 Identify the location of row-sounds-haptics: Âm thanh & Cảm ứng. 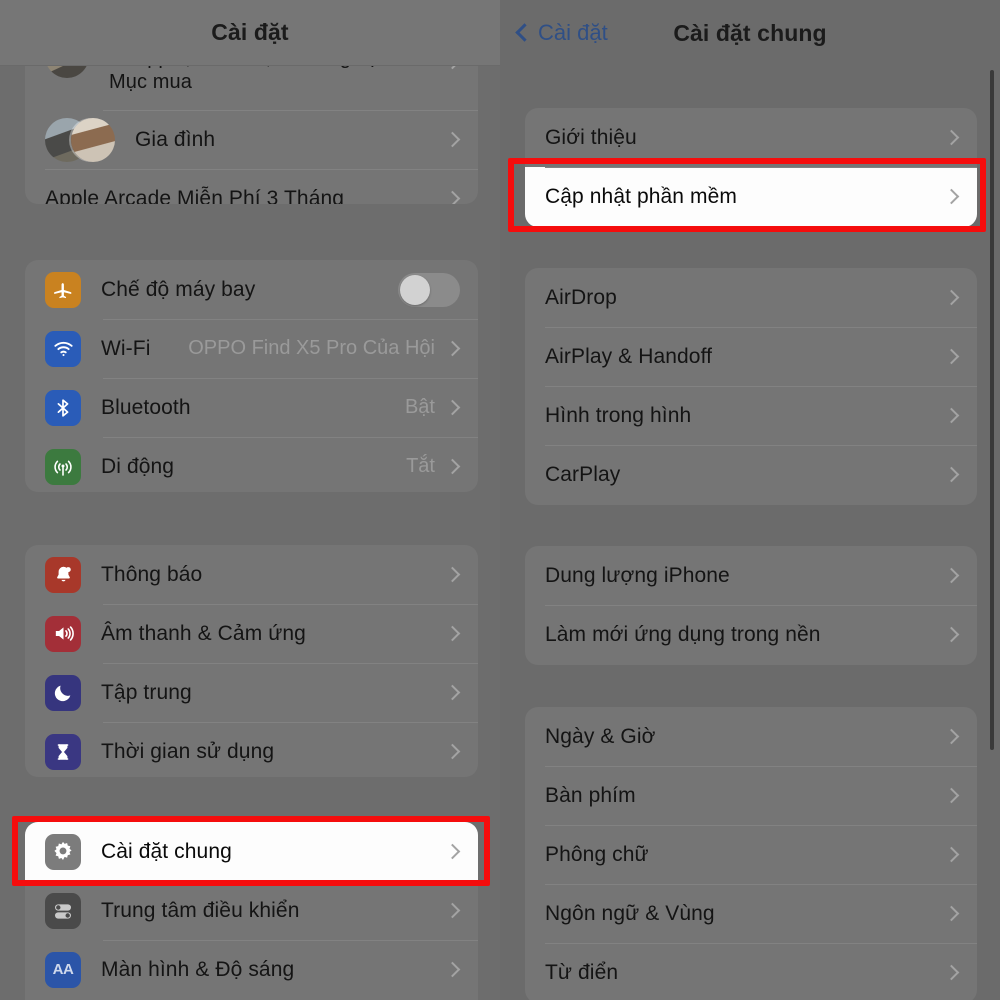
(251, 633).